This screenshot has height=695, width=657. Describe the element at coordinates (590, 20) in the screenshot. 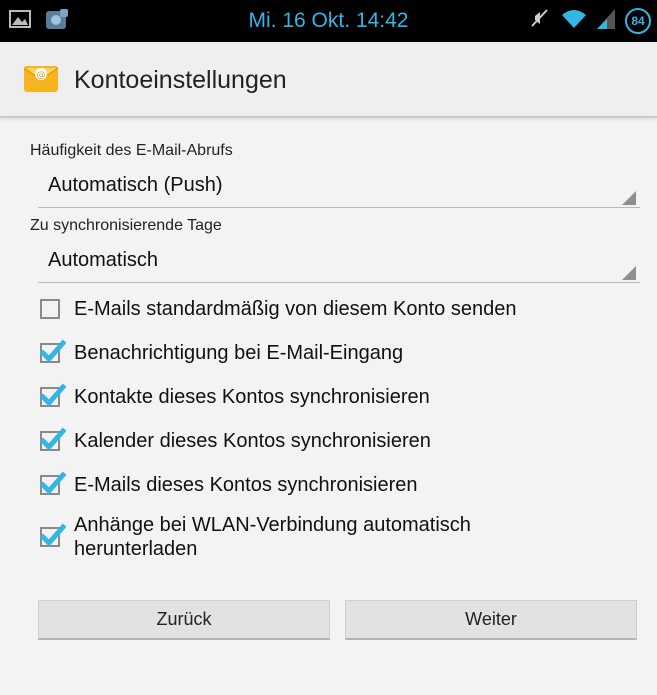

I see `status-bar-right-icons: 84` at that location.